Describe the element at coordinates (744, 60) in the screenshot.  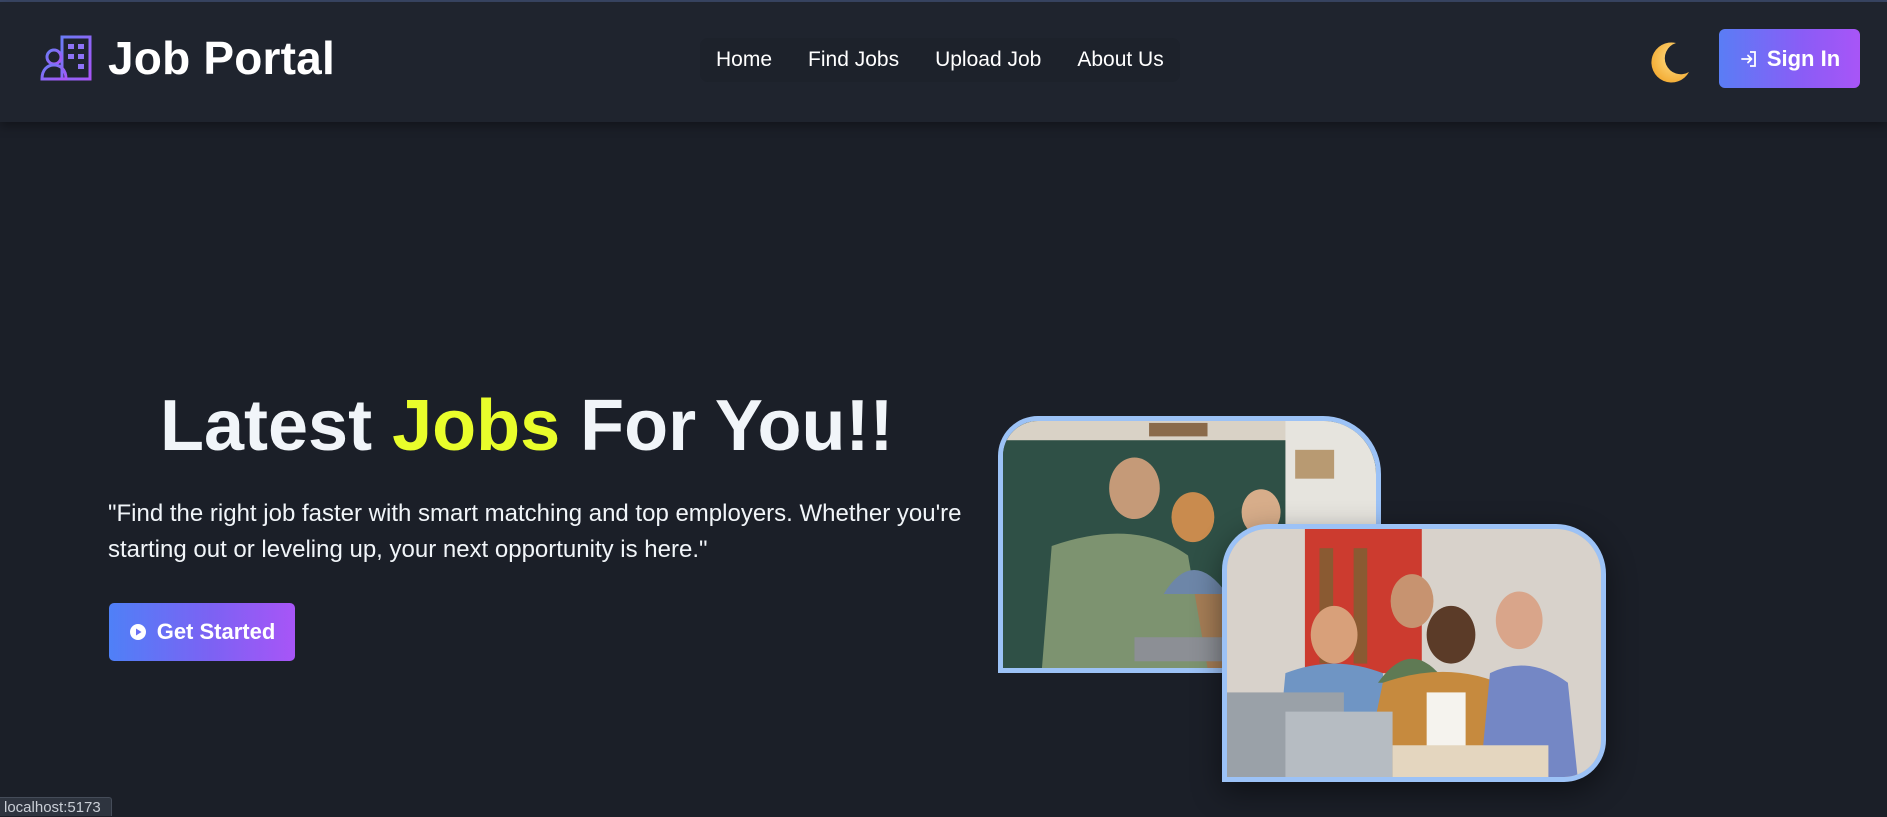
I see `nav-home: Home` at that location.